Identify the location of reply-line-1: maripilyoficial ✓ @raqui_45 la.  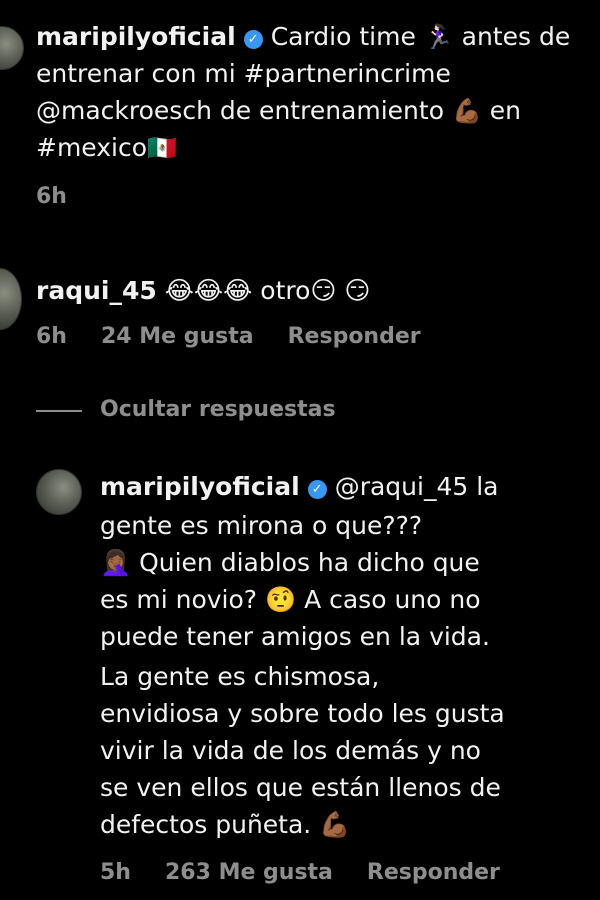
(299, 486).